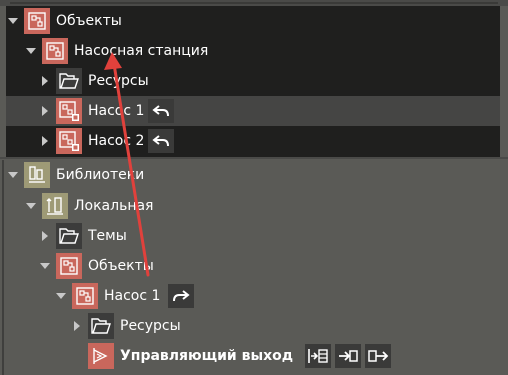  Describe the element at coordinates (378, 356) in the screenshot. I see `output-signal-icon` at that location.